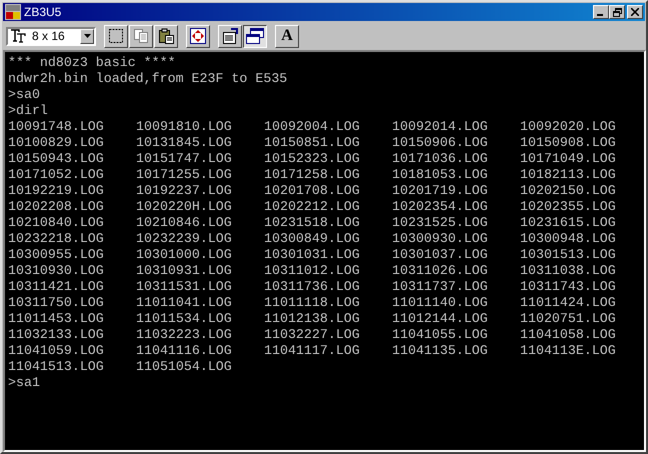 This screenshot has height=454, width=648. Describe the element at coordinates (56, 303) in the screenshot. I see `file-name: 10311750.LOG` at that location.